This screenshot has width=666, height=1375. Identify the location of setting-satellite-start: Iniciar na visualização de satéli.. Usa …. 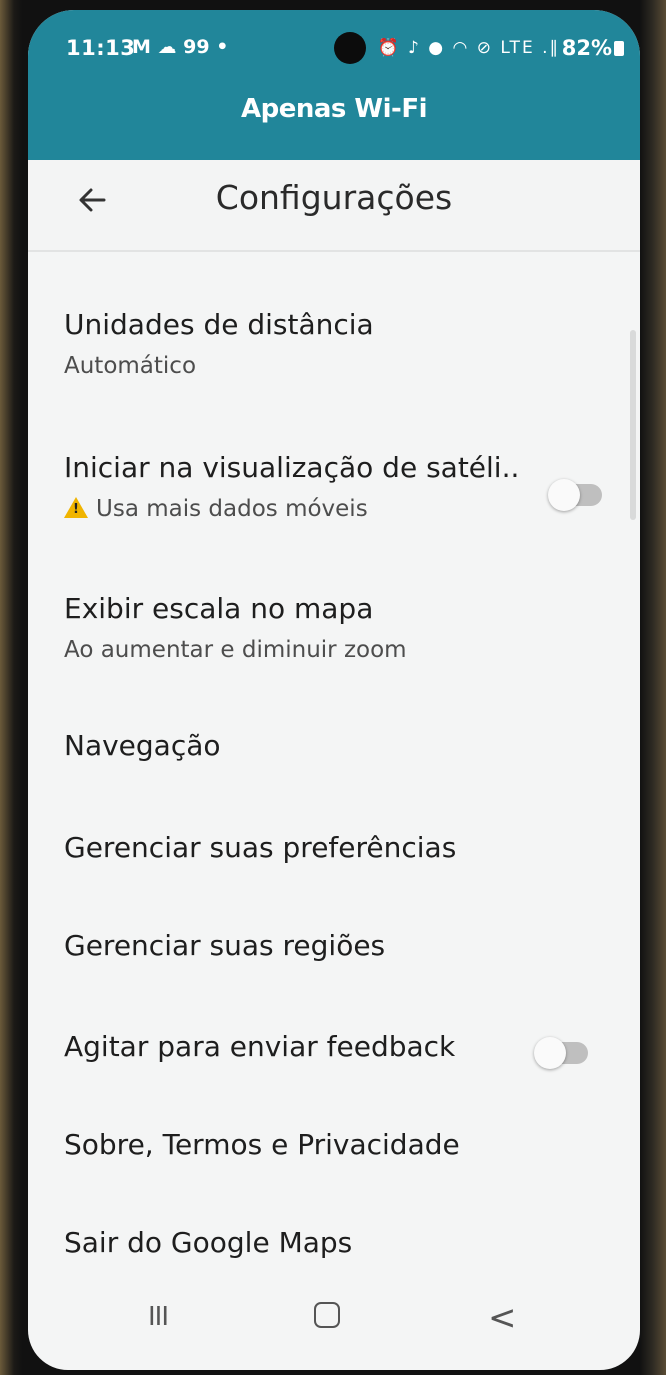
(342, 486).